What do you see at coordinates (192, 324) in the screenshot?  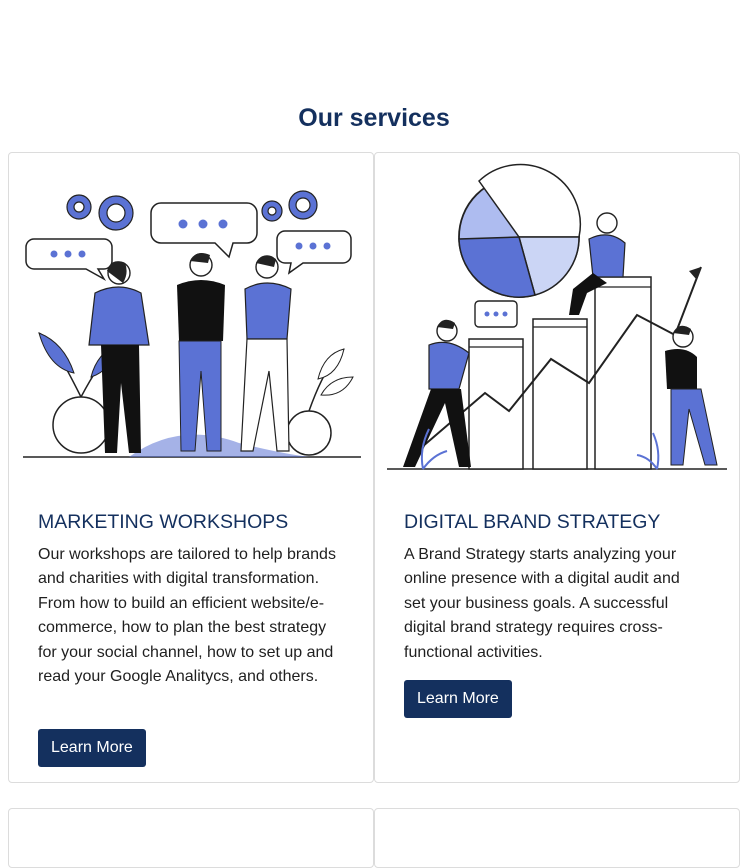 I see `team-discussion-illustration` at bounding box center [192, 324].